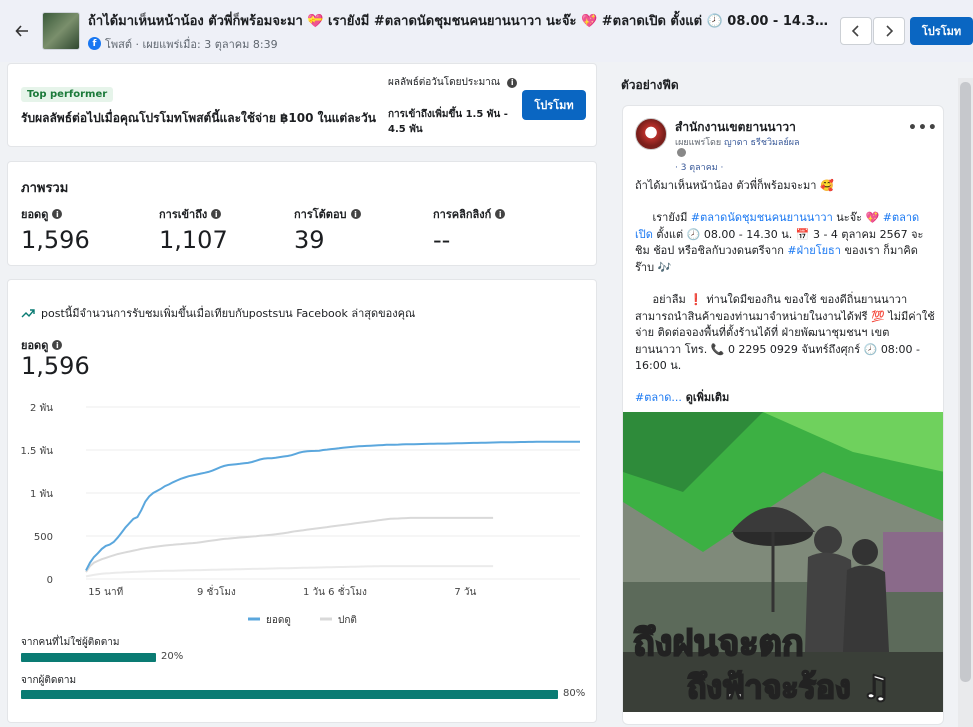 This screenshot has height=727, width=973. I want to click on legend-label: ปกติ, so click(347, 620).